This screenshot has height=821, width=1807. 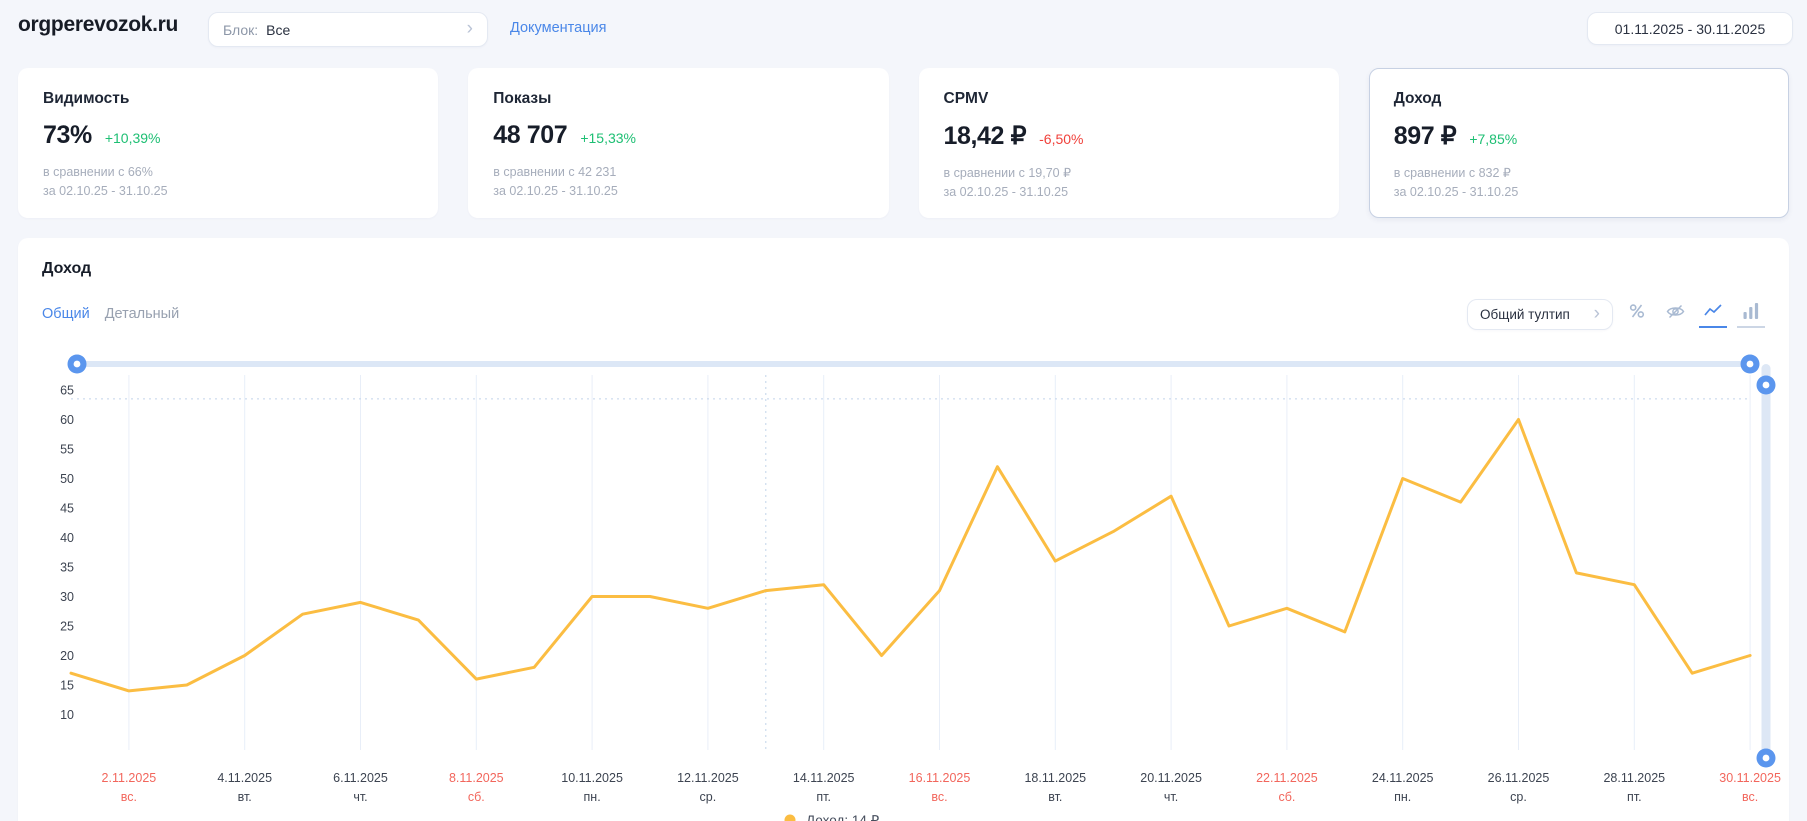 I want to click on svg-text: 4.11.2025, so click(x=244, y=778).